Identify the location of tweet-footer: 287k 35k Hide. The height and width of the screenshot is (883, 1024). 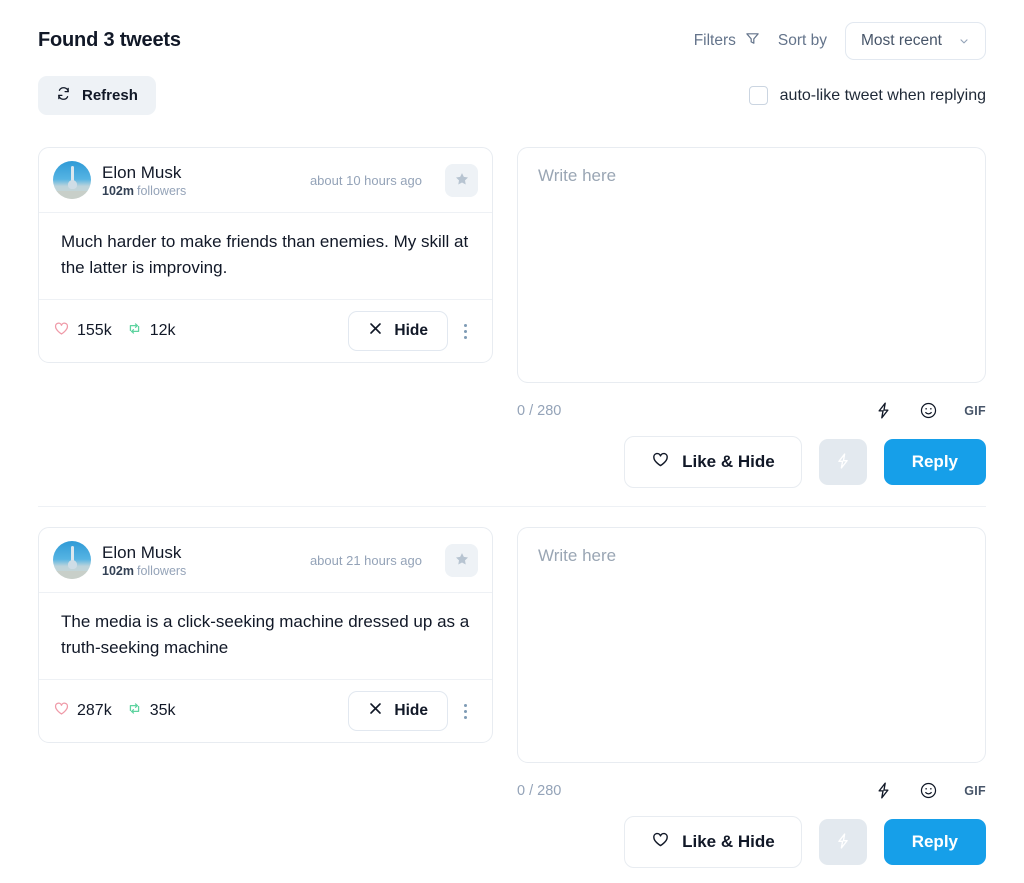
(265, 711).